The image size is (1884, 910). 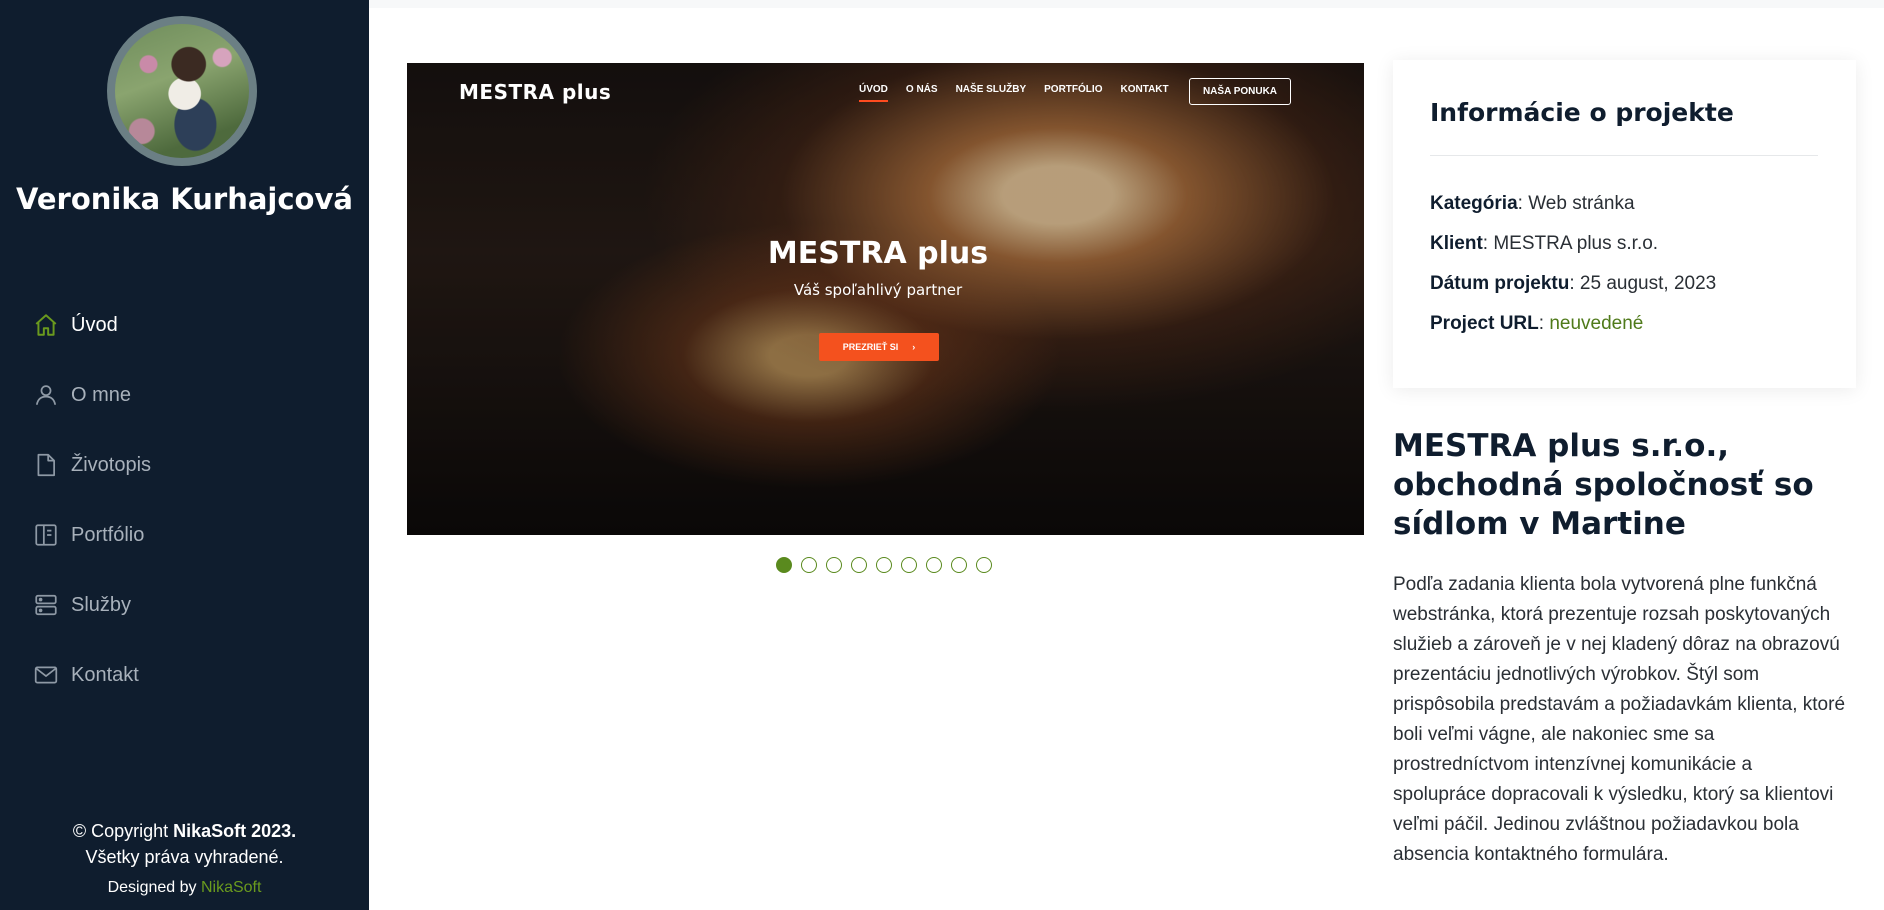 What do you see at coordinates (105, 674) in the screenshot?
I see `sidebar-item-label: Kontakt` at bounding box center [105, 674].